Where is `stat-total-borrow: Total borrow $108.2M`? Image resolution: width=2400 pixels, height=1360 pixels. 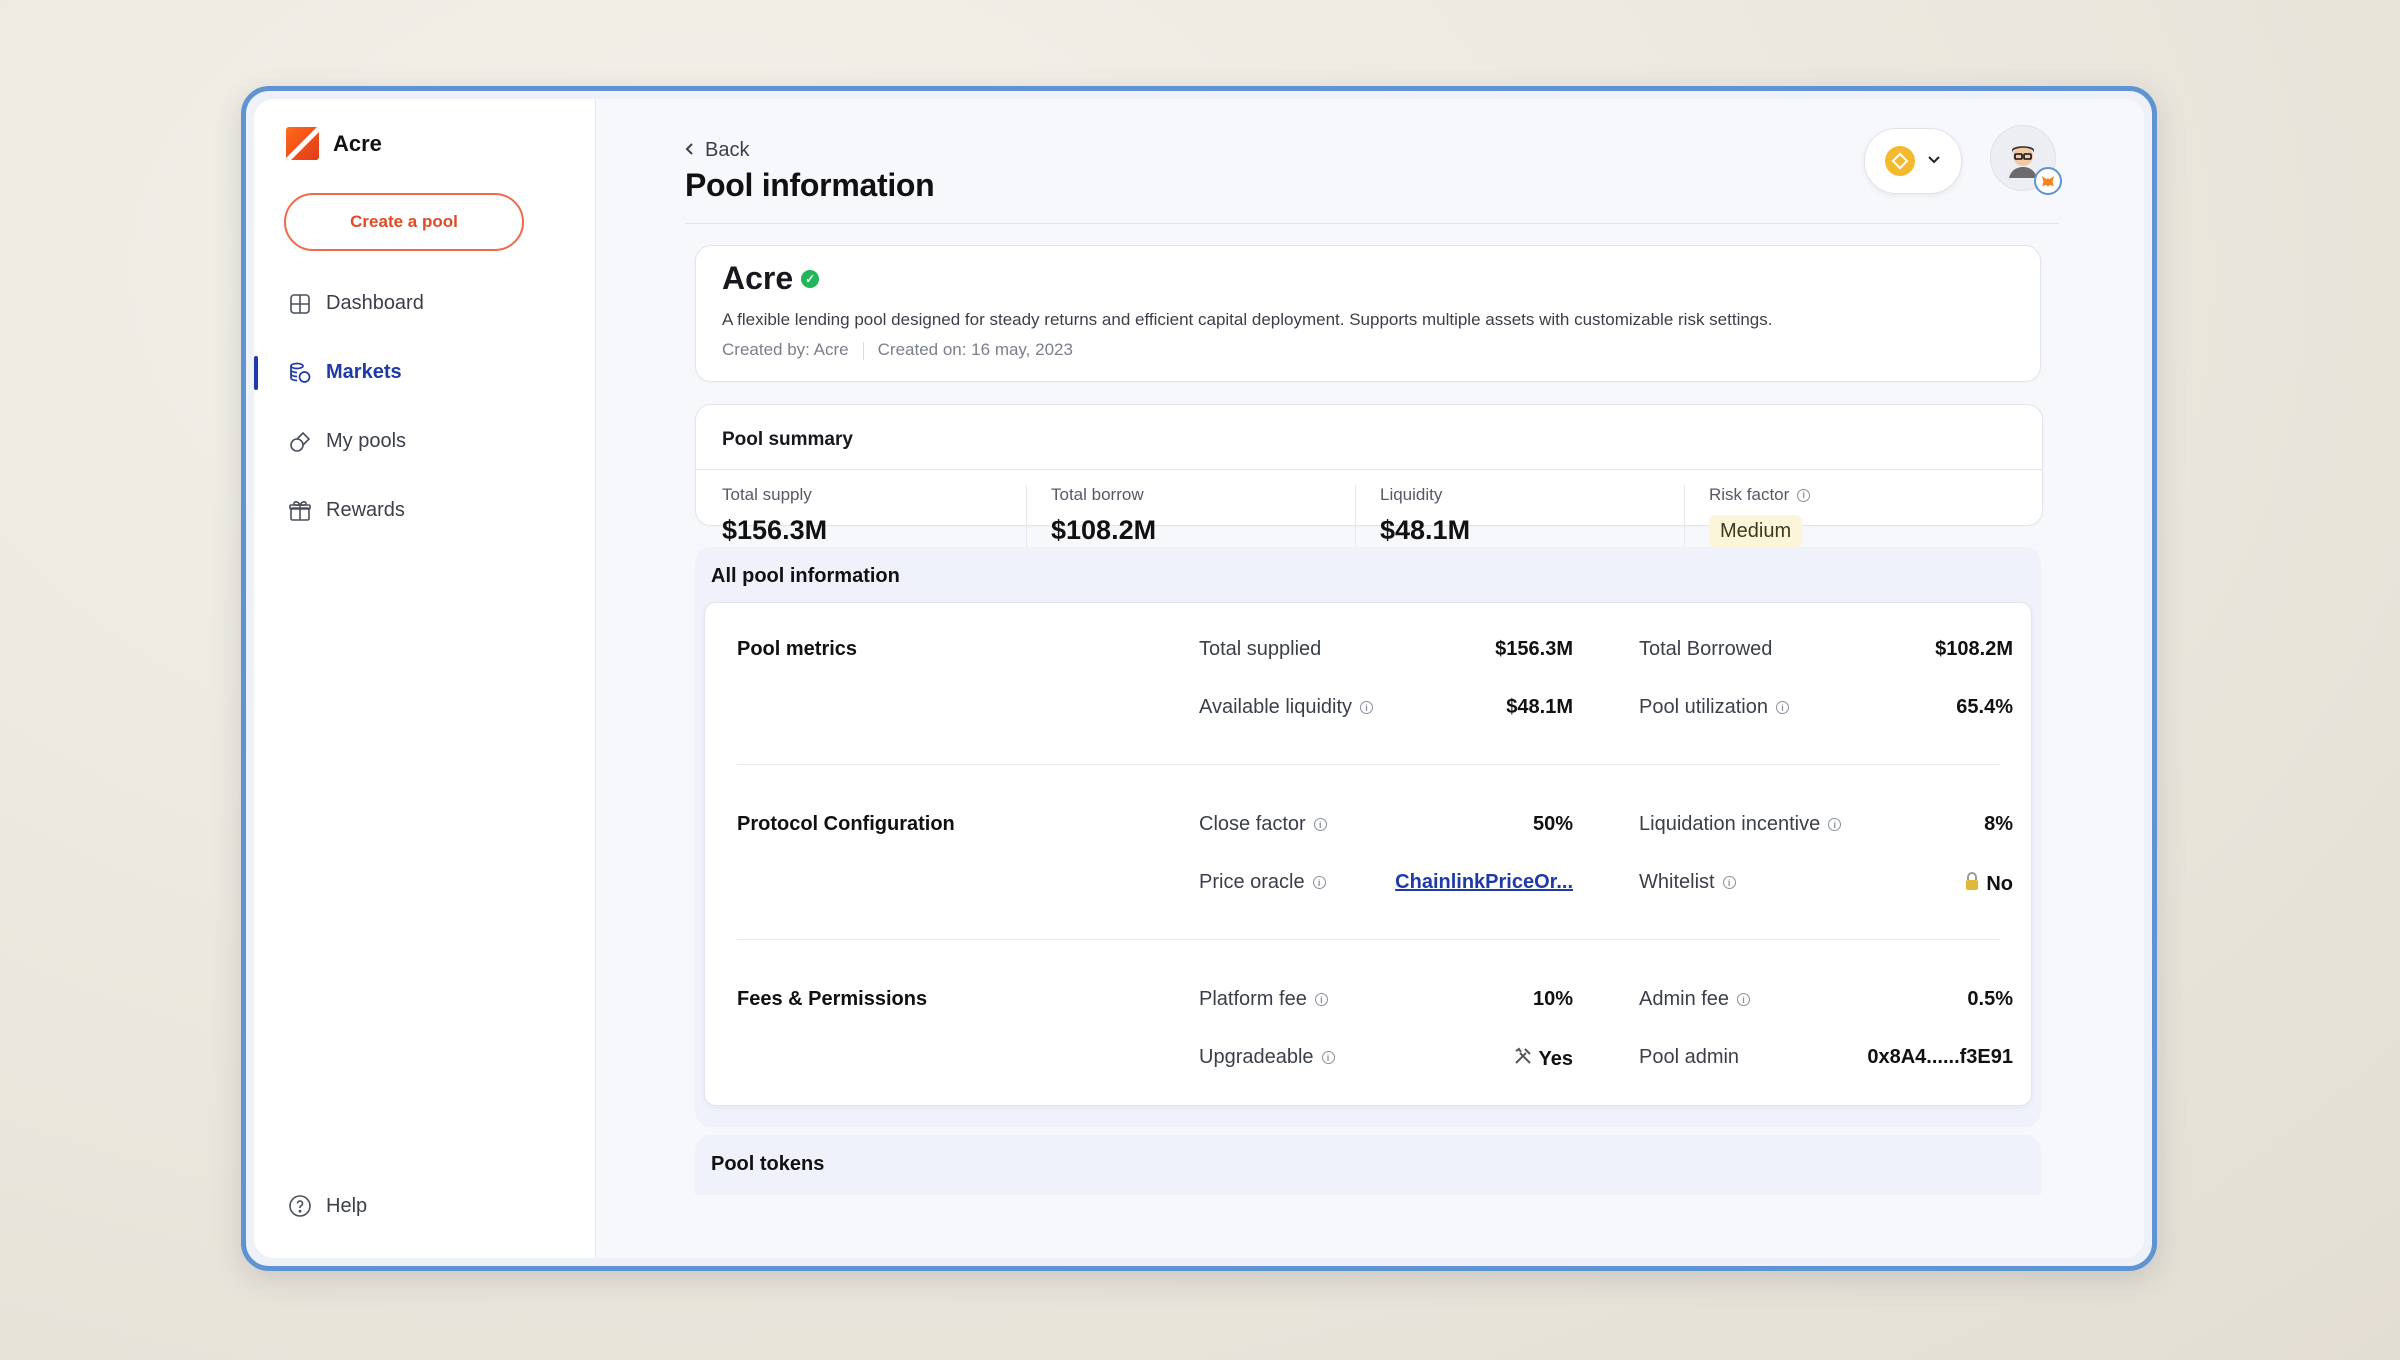
stat-total-borrow: Total borrow $108.2M is located at coordinates (1201, 515).